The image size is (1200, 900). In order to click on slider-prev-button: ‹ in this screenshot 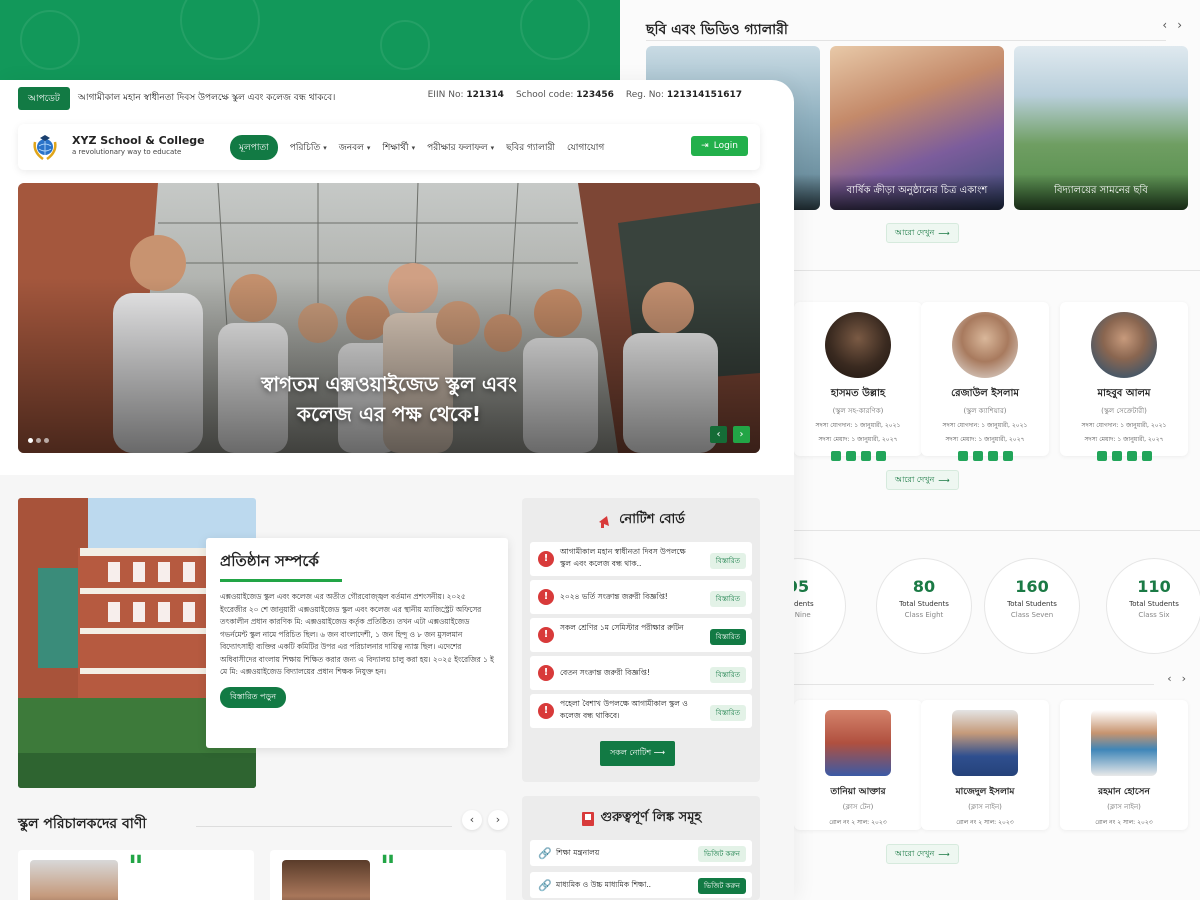, I will do `click(718, 434)`.